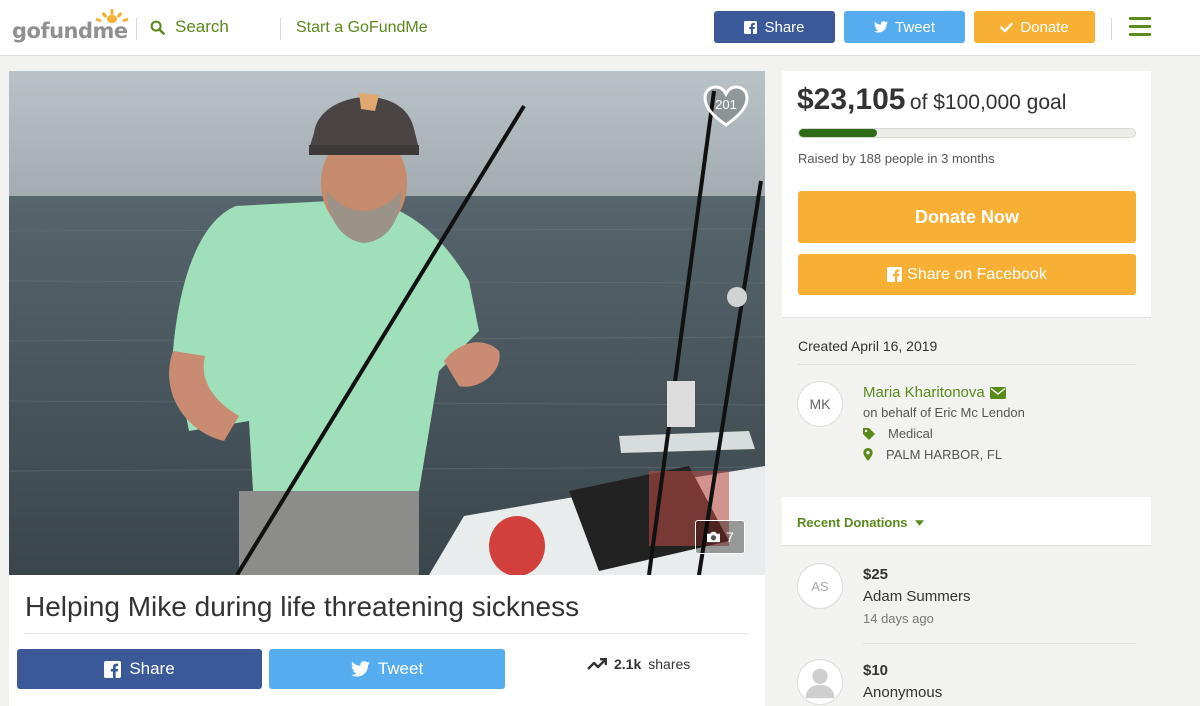 This screenshot has width=1200, height=706. I want to click on campaign-tweet-label: Tweet, so click(400, 668).